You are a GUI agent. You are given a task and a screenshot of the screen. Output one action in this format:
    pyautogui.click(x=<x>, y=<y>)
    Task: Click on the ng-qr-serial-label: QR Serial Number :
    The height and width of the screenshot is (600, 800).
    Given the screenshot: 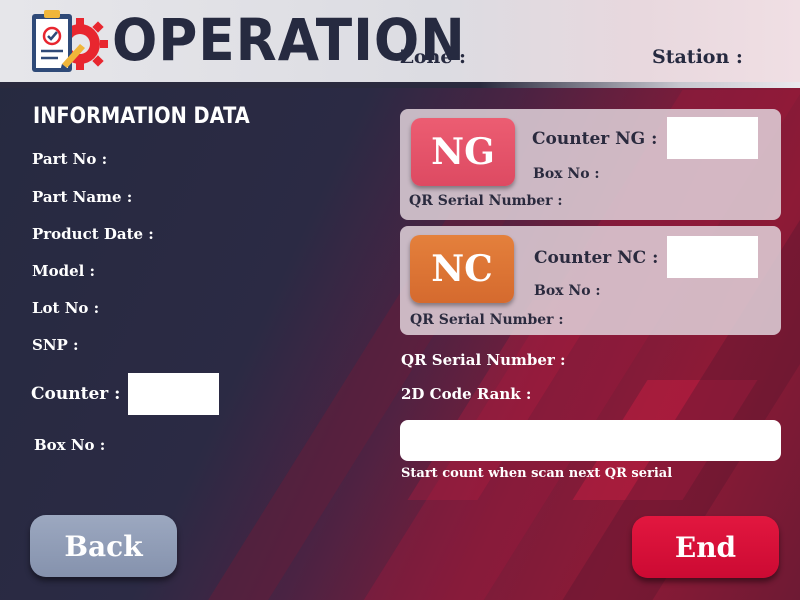 What is the action you would take?
    pyautogui.click(x=486, y=201)
    